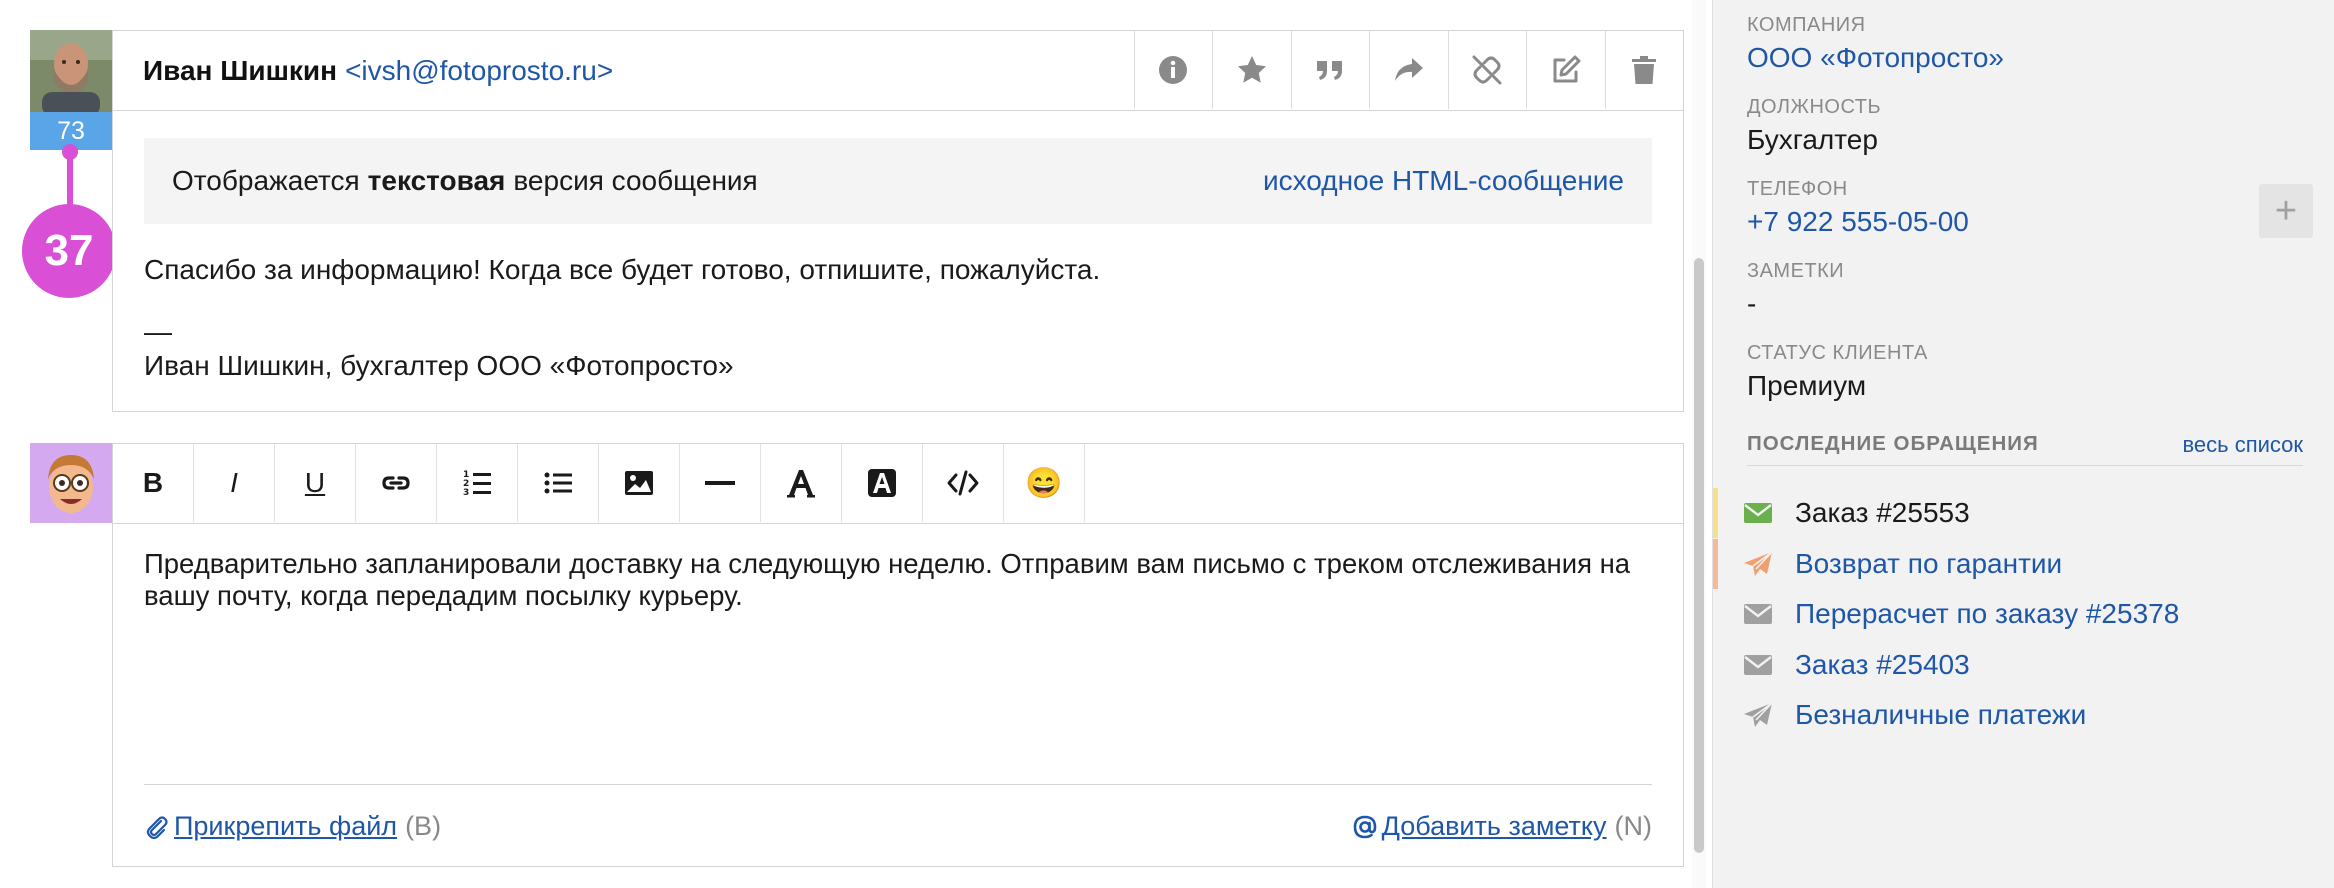  I want to click on link-icon, so click(396, 483).